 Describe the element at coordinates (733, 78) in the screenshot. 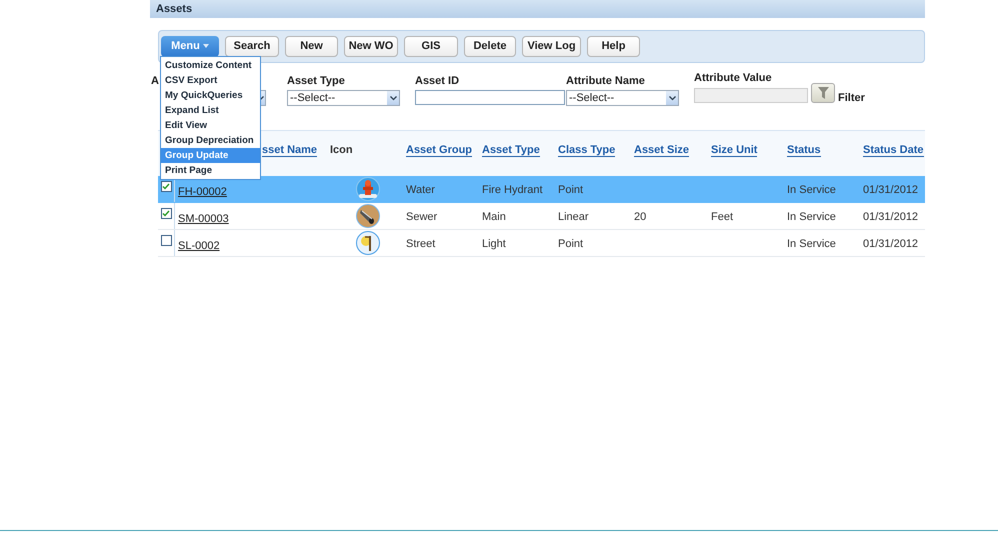

I see `filter-label: Attribute Value` at that location.